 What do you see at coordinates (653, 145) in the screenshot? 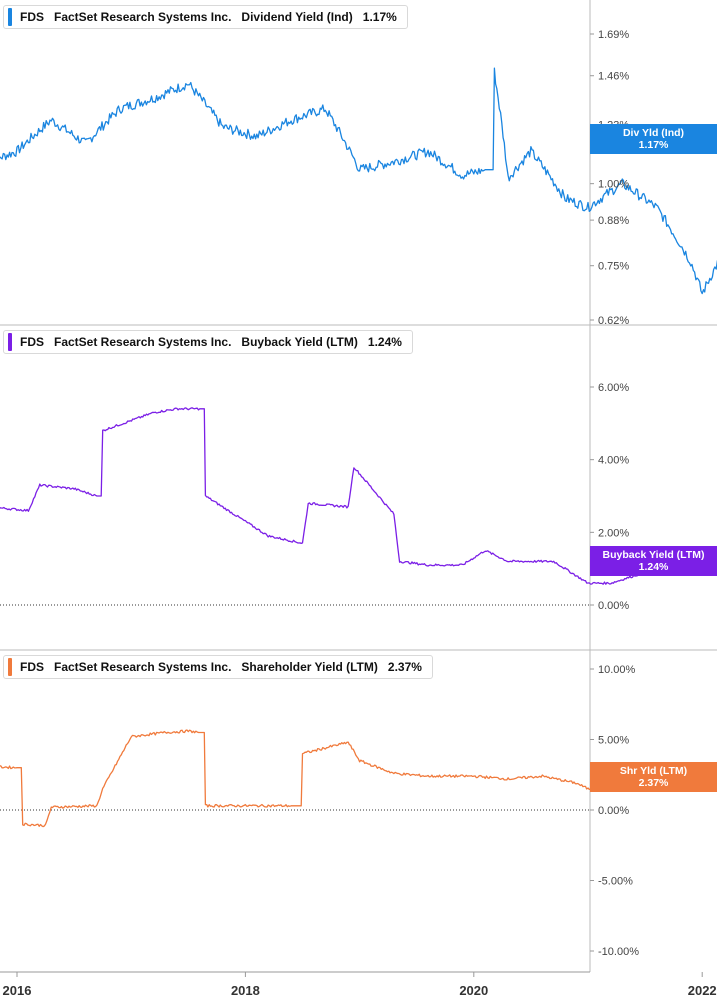
I see `tag-value: 1.17%` at bounding box center [653, 145].